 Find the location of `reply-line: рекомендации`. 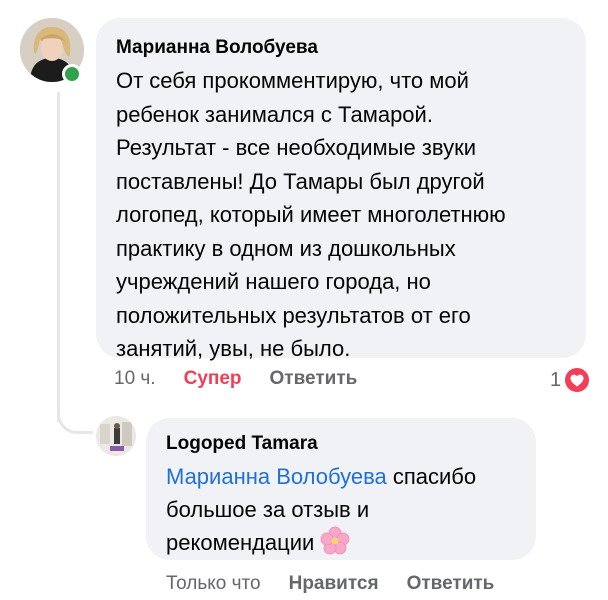

reply-line: рекомендации is located at coordinates (341, 545).